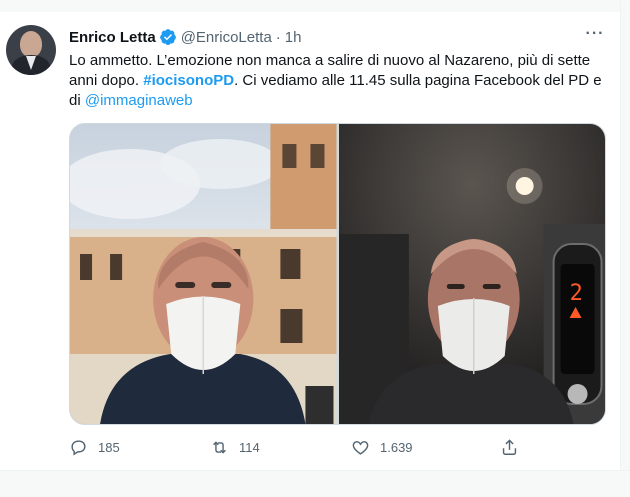 The width and height of the screenshot is (630, 497). I want to click on page-background-top, so click(315, 6).